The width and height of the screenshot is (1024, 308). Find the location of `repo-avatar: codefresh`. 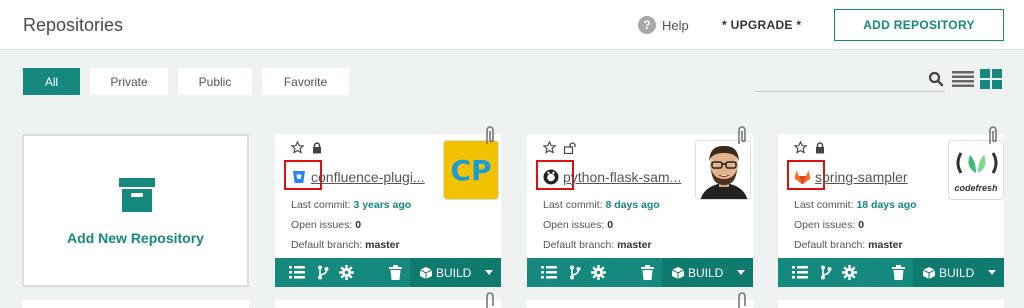

repo-avatar: codefresh is located at coordinates (976, 170).